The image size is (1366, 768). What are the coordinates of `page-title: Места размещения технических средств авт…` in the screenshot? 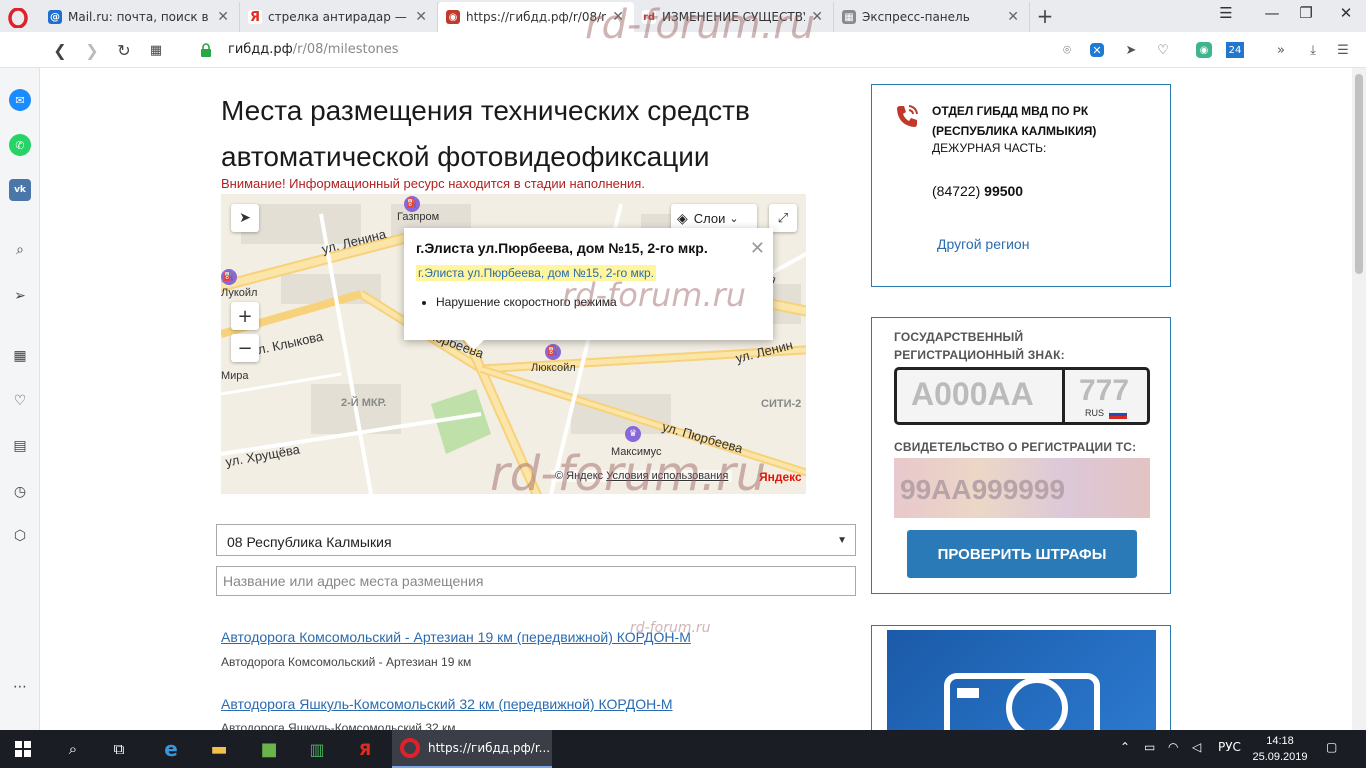 It's located at (485, 133).